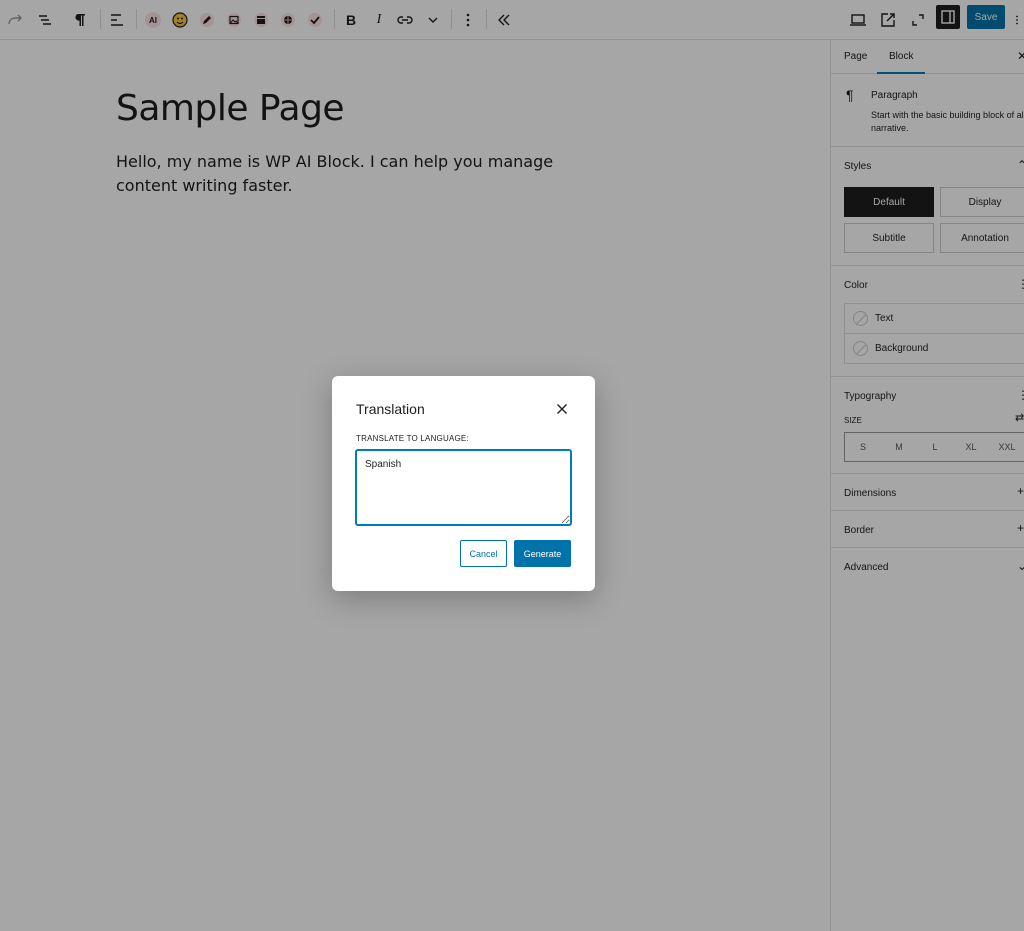 This screenshot has width=1024, height=931. What do you see at coordinates (562, 409) in the screenshot?
I see `close-icon` at bounding box center [562, 409].